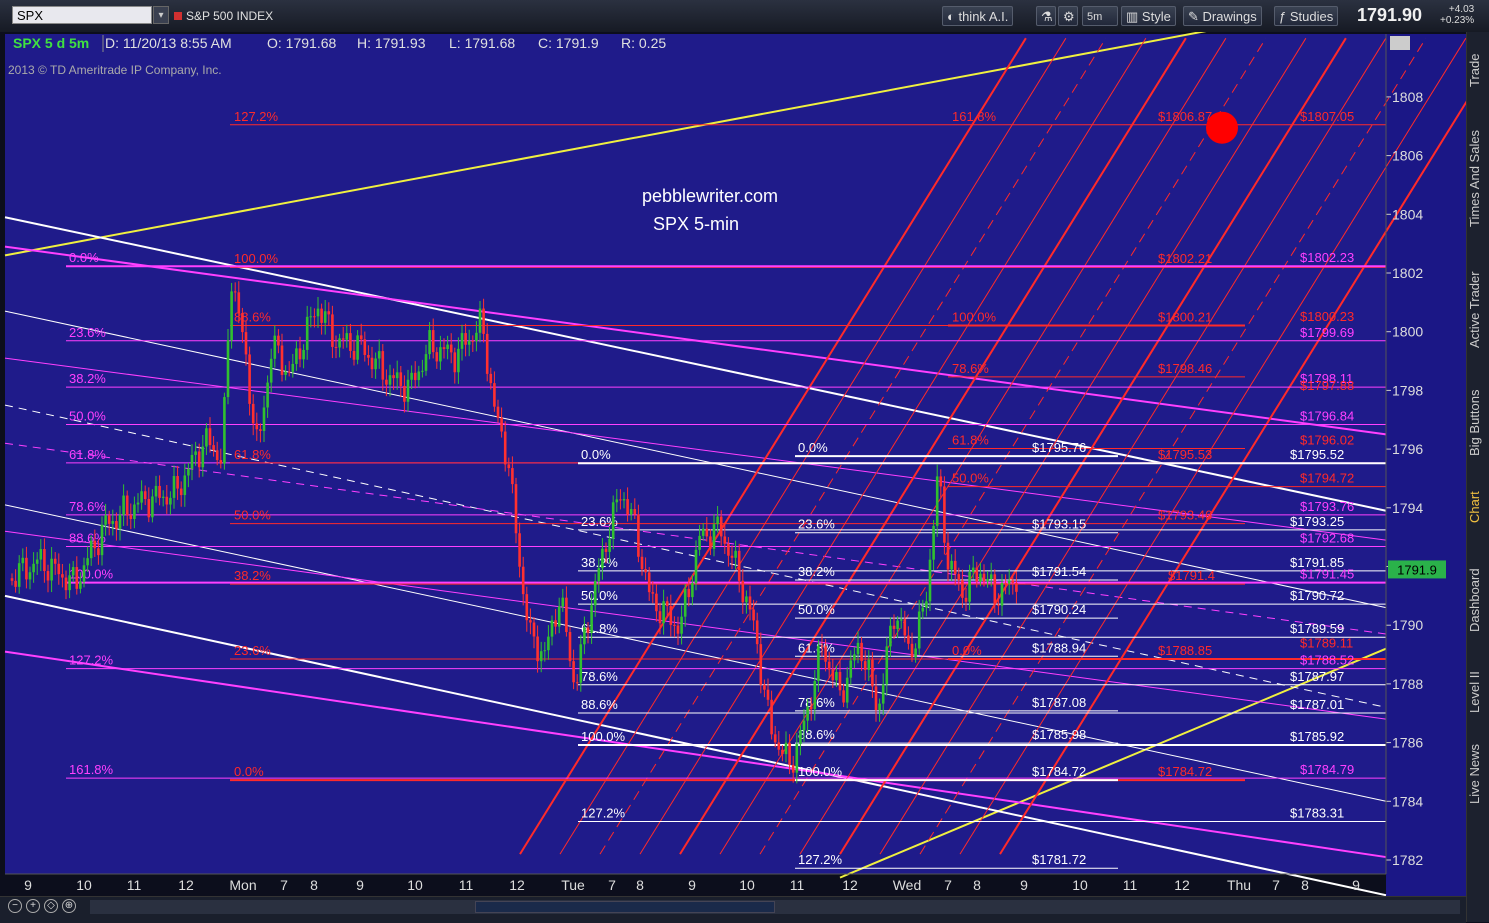 This screenshot has height=923, width=1489. I want to click on change-percent: +0.23%, so click(1457, 20).